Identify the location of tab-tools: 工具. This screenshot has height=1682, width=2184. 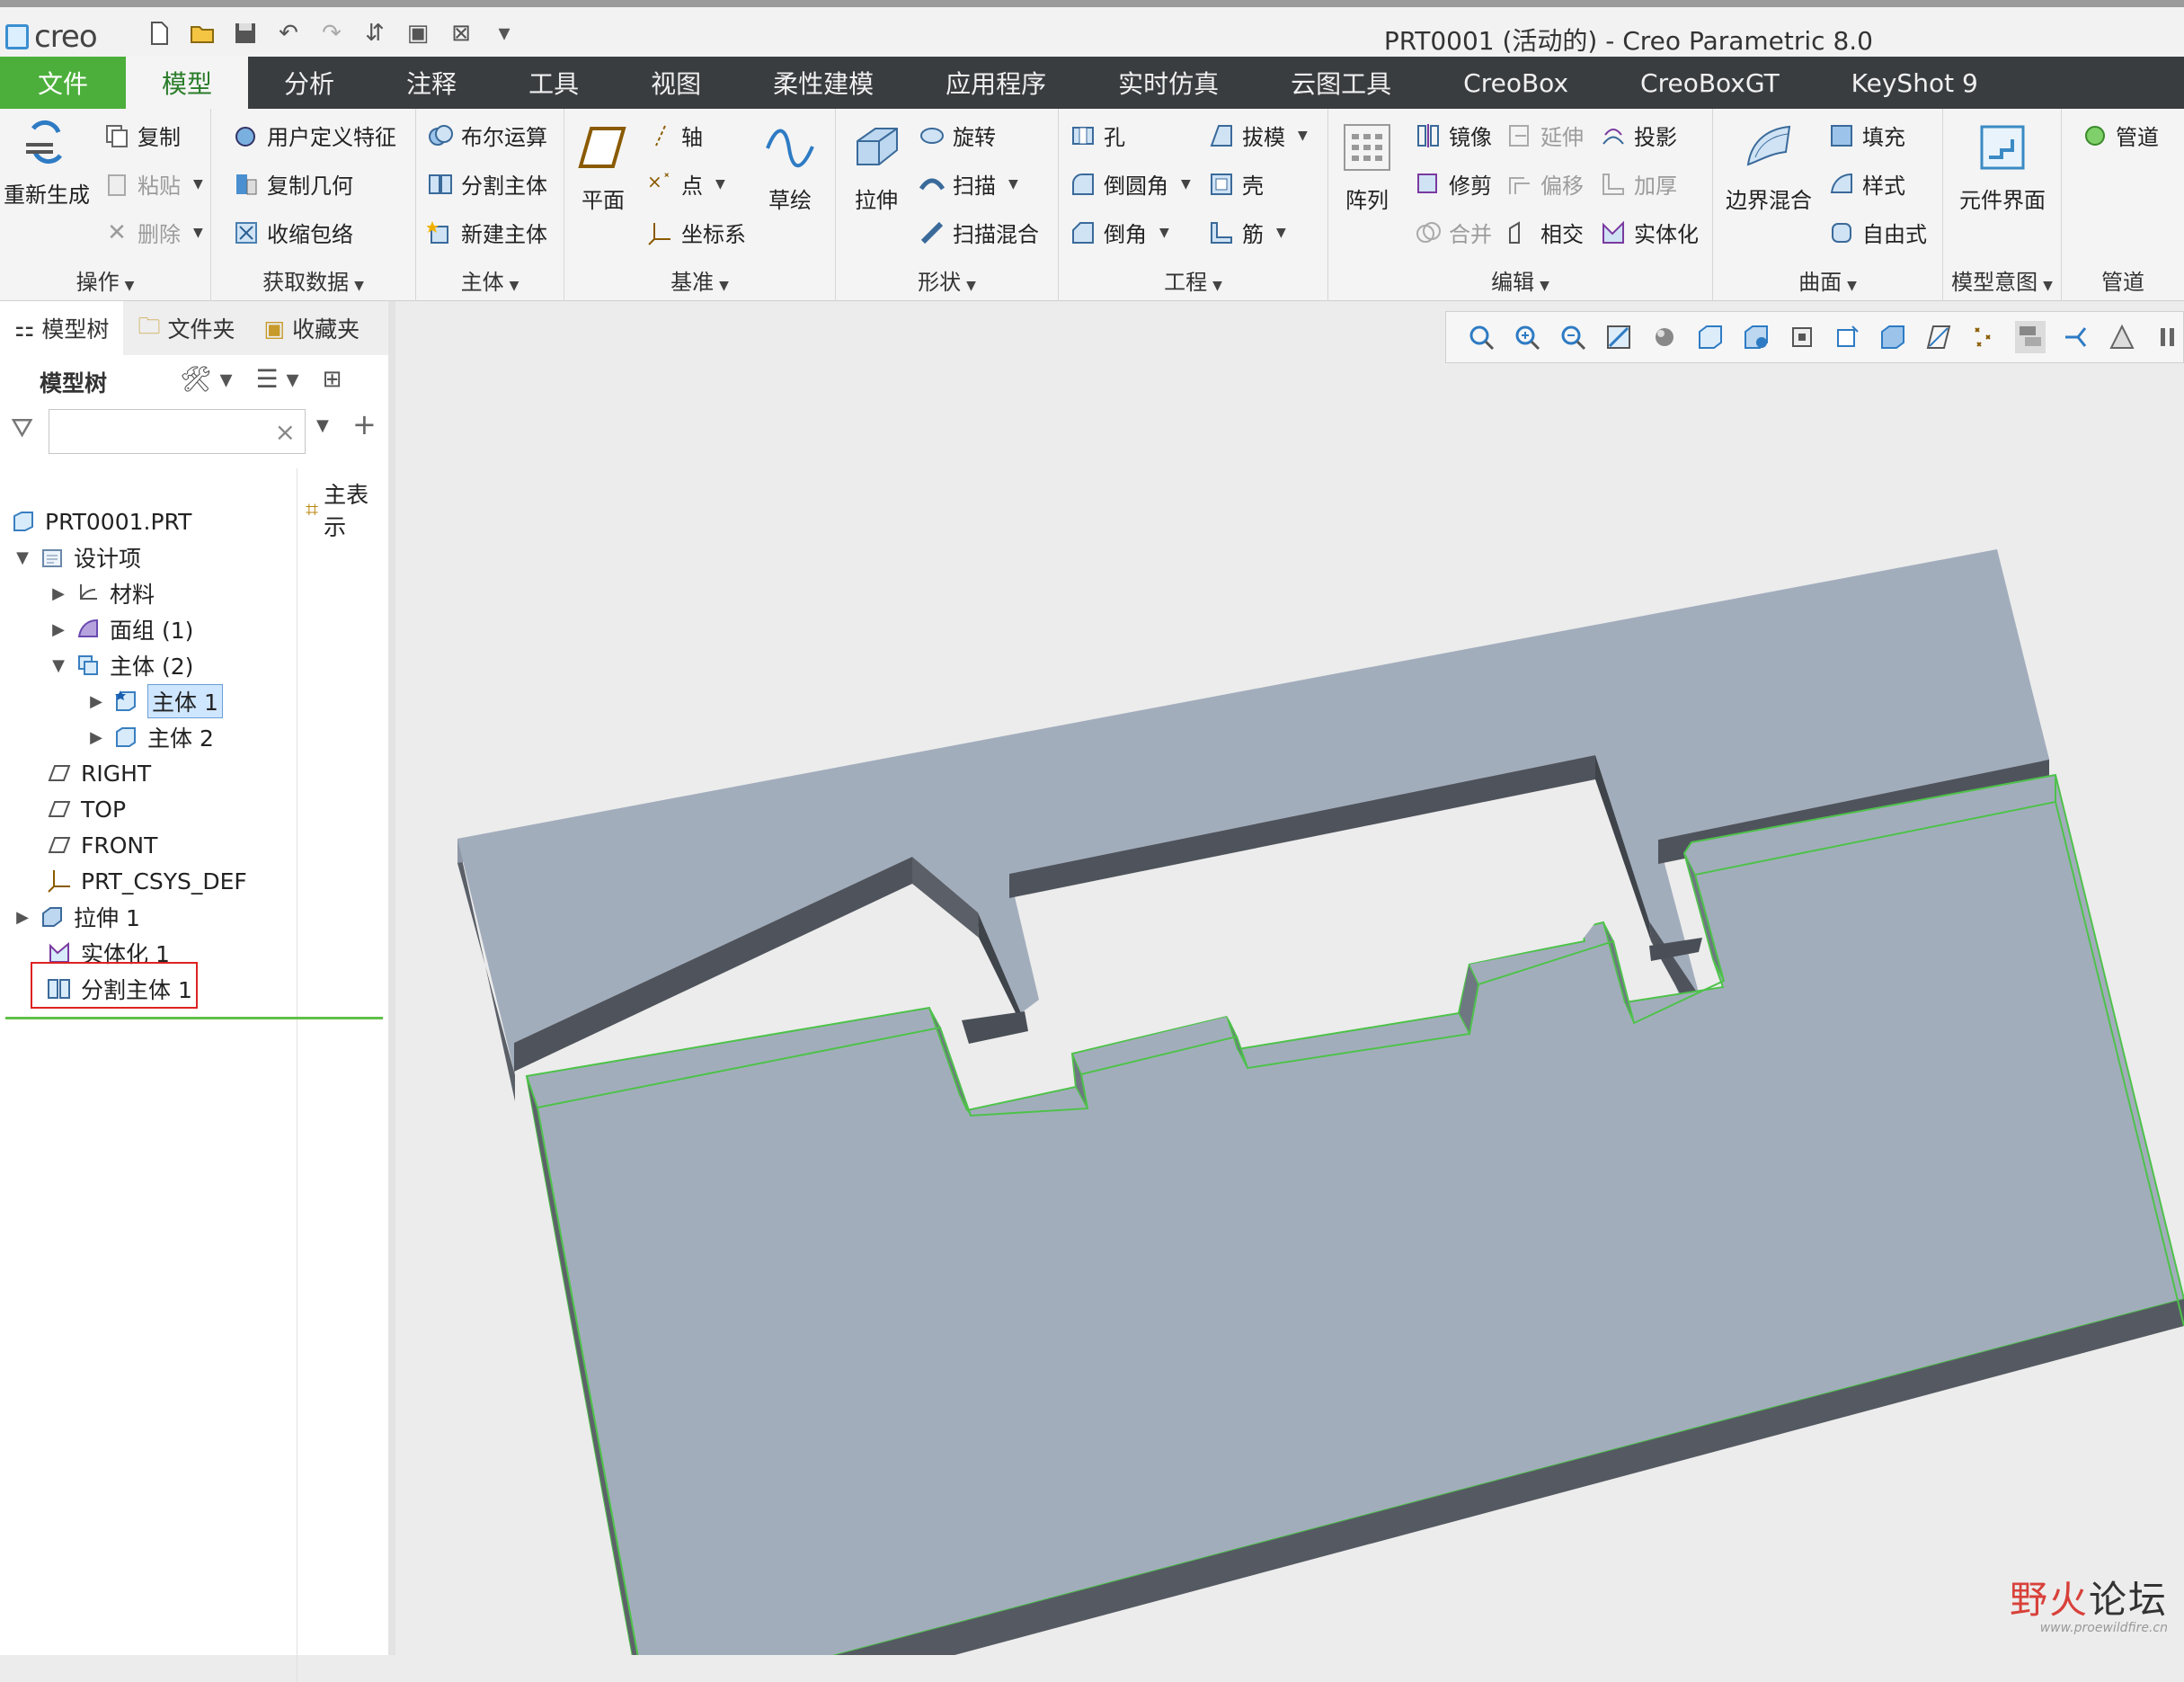
(554, 83).